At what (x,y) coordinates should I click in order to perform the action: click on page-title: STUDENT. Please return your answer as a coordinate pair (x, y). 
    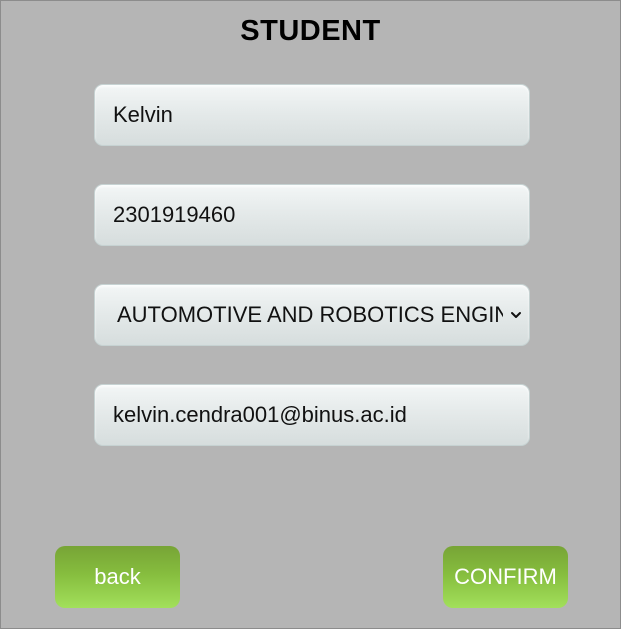
    Looking at the image, I should click on (310, 31).